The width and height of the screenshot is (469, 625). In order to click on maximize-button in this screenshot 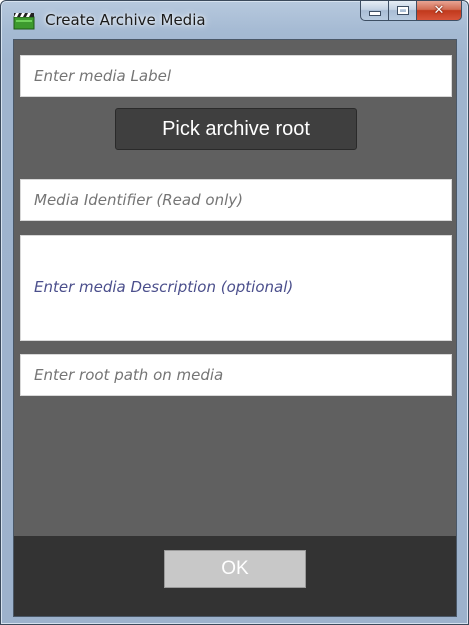, I will do `click(402, 11)`.